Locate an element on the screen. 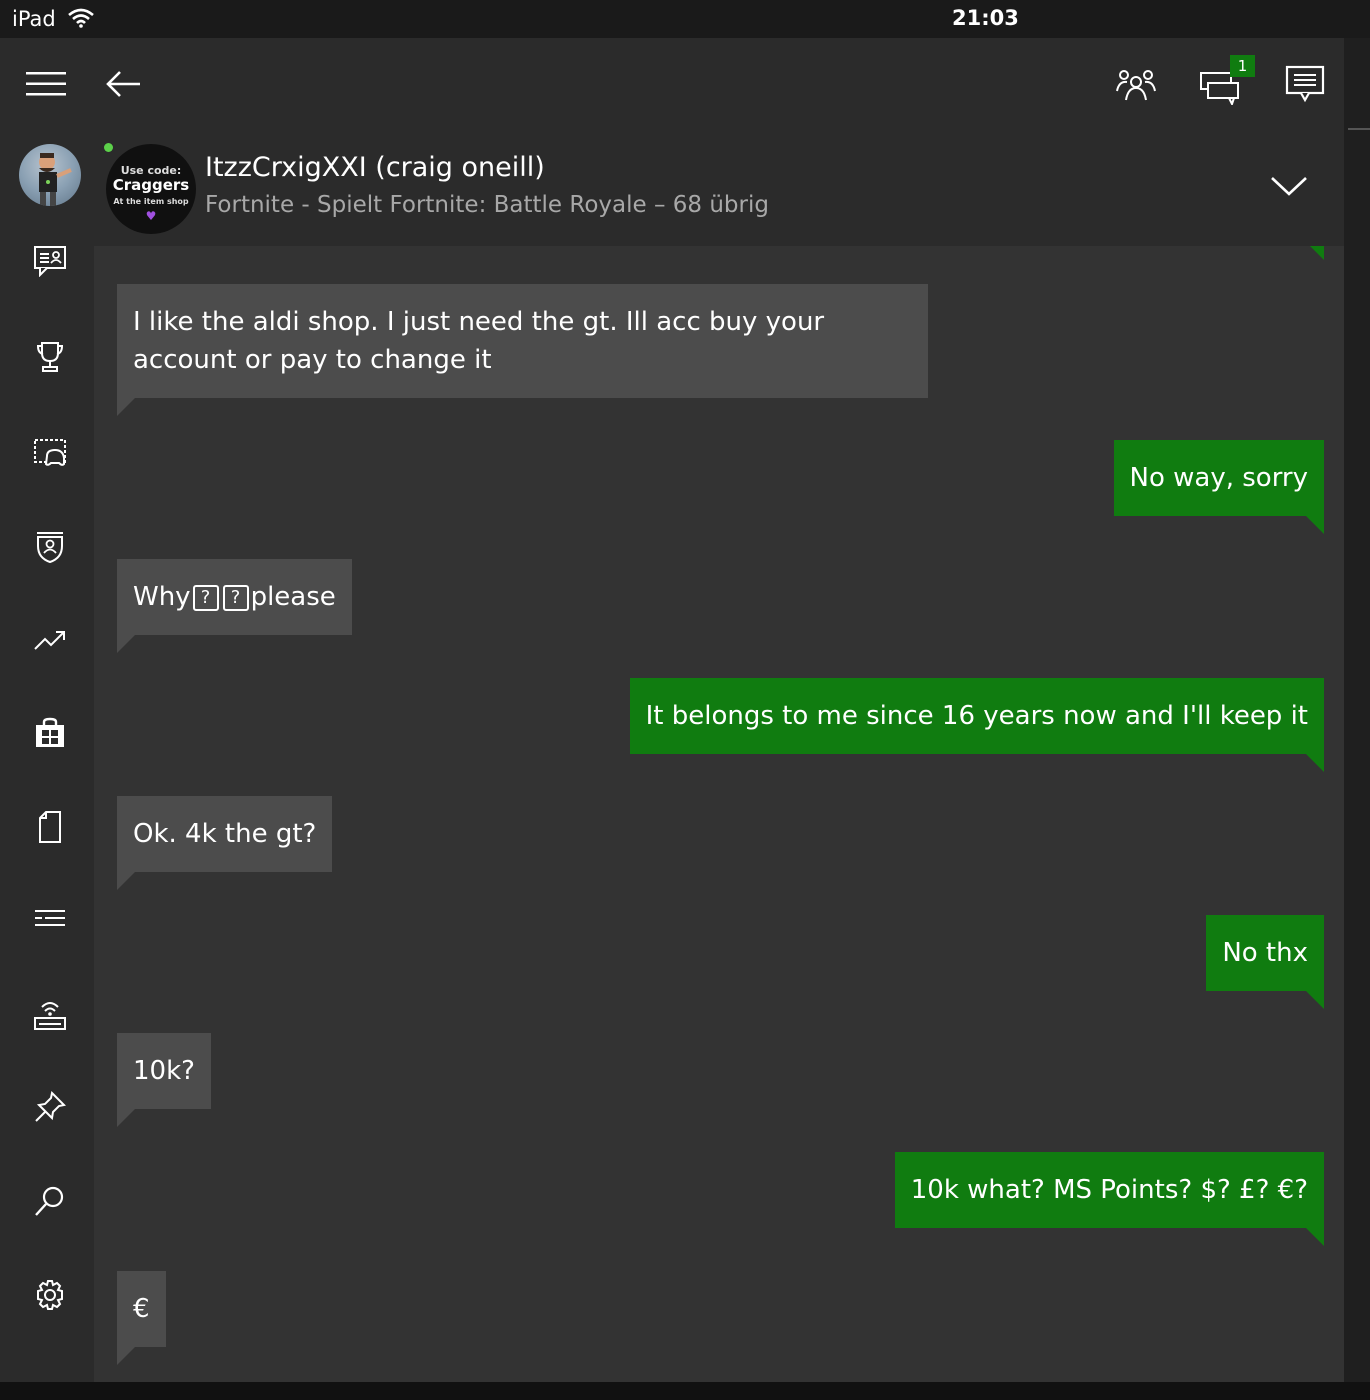  sidebar-item-pins is located at coordinates (50, 1107).